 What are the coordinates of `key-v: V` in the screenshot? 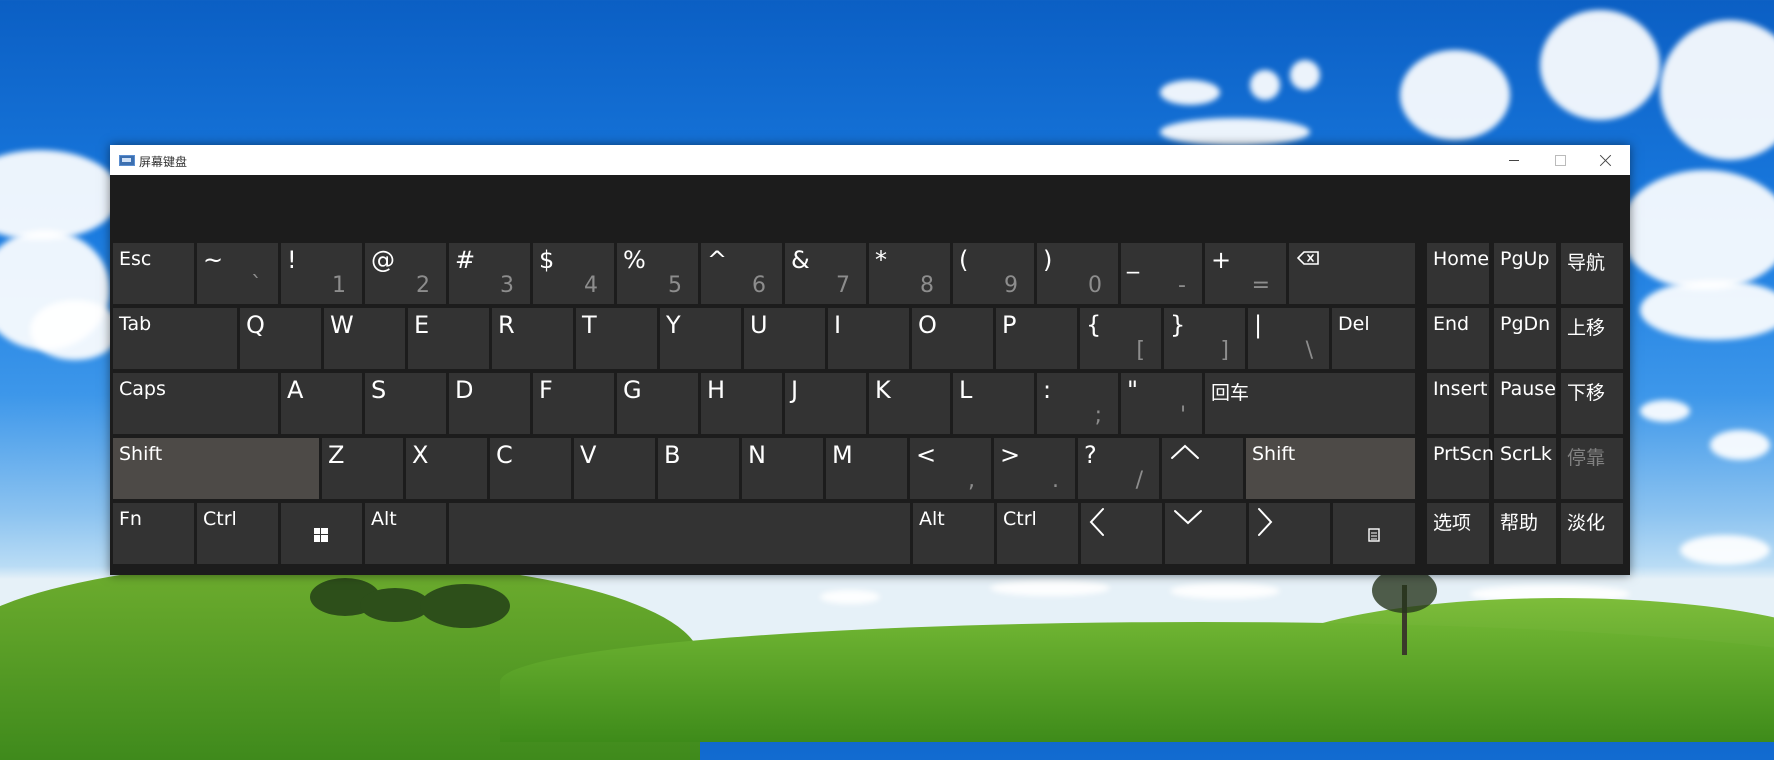 It's located at (614, 468).